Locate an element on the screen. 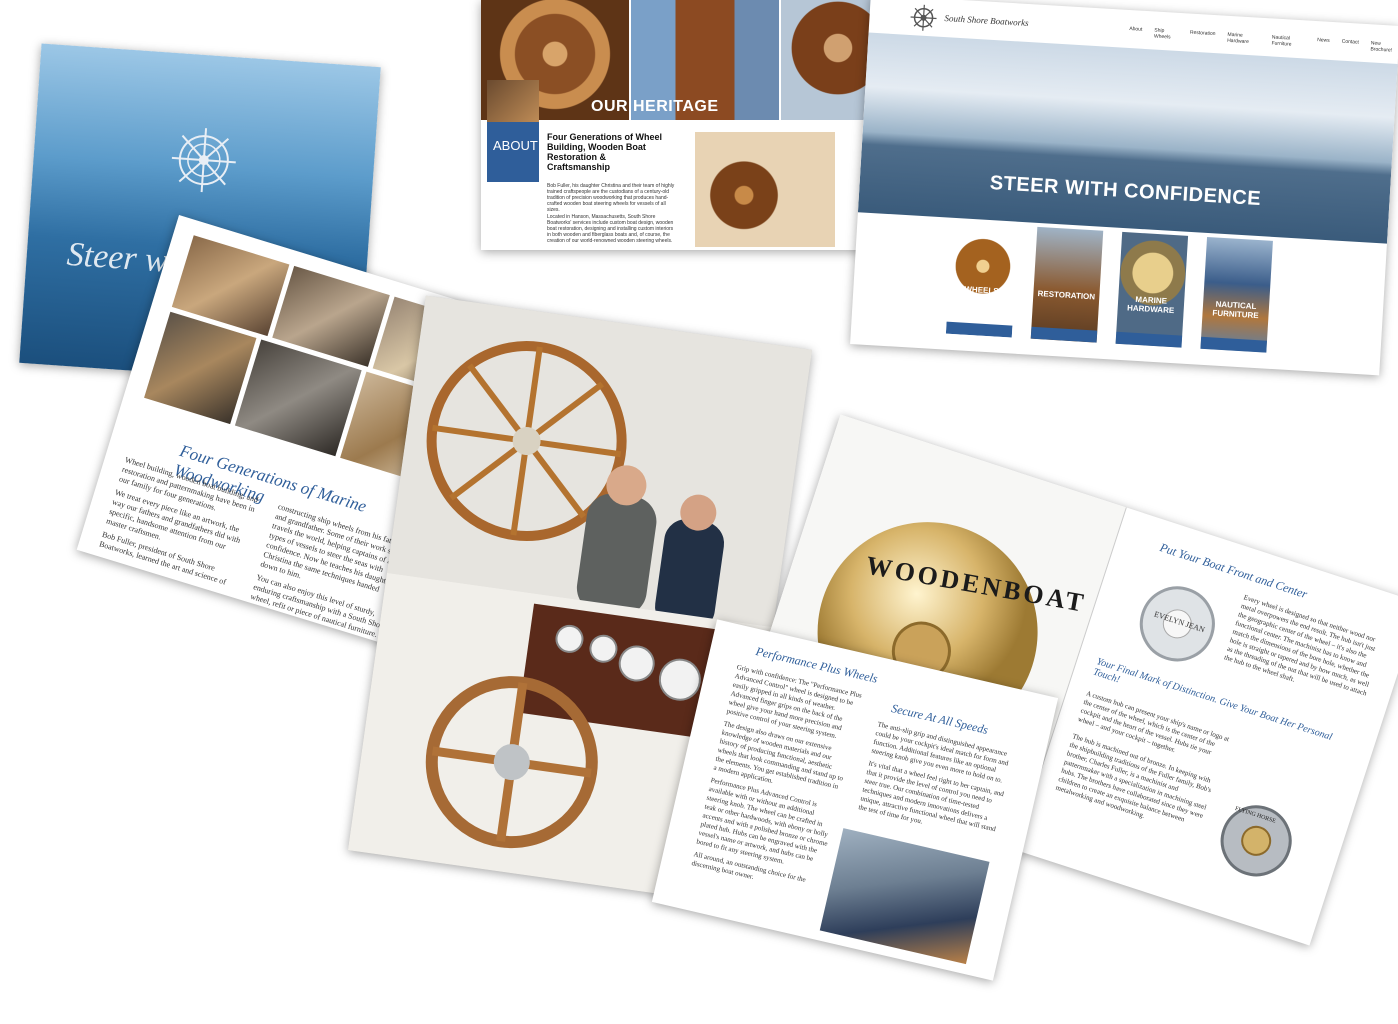 Image resolution: width=1398 pixels, height=1024 pixels. brand-wheel-icon is located at coordinates (923, 17).